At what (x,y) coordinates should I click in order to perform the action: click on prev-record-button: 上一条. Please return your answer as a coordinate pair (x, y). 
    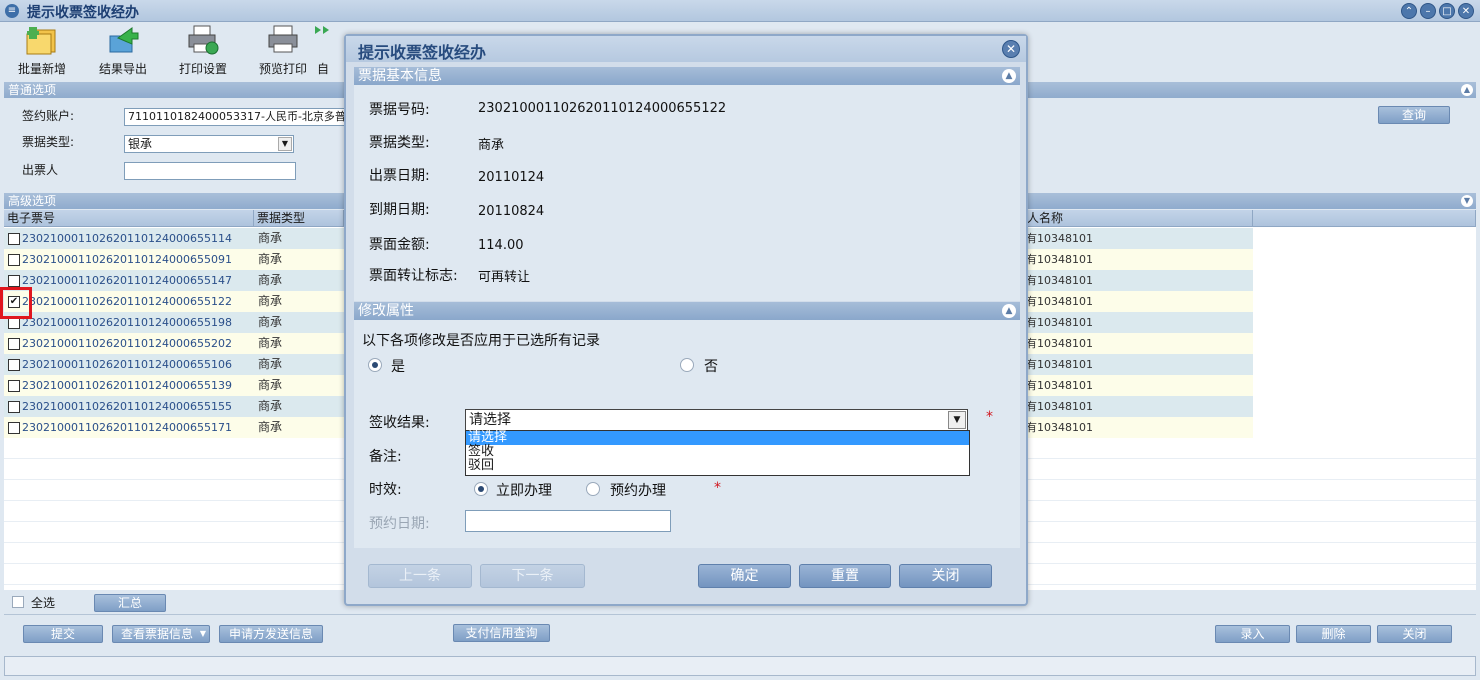
    Looking at the image, I should click on (420, 576).